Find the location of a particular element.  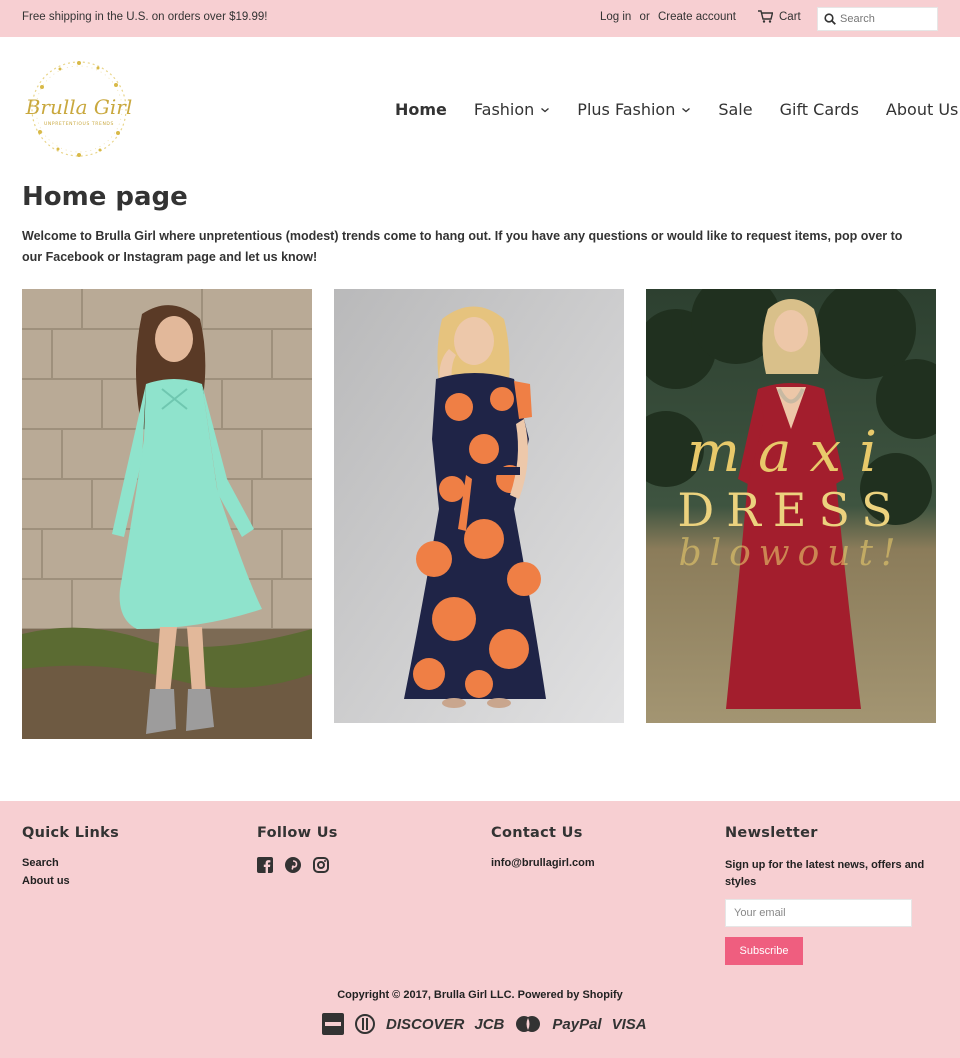

contact-us-heading: Contact Us is located at coordinates (537, 833).